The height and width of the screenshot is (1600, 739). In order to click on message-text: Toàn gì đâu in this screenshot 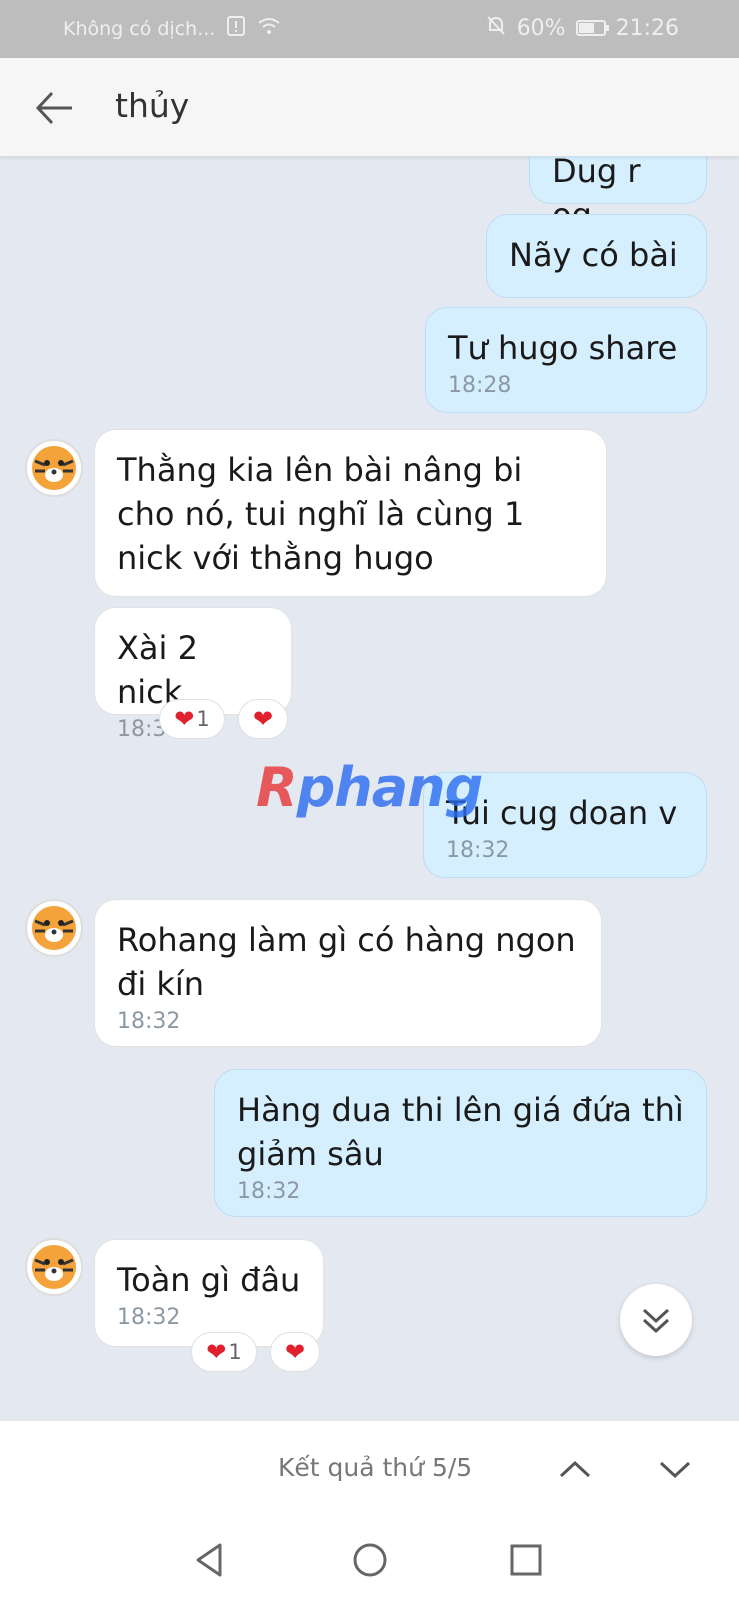, I will do `click(209, 1280)`.